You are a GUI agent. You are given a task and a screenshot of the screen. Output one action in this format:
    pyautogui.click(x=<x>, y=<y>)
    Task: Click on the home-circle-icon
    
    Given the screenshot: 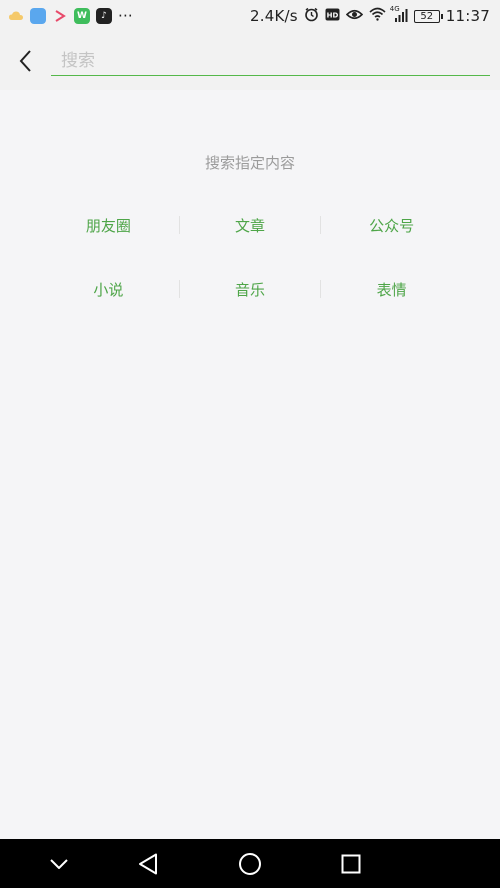 What is the action you would take?
    pyautogui.click(x=250, y=863)
    